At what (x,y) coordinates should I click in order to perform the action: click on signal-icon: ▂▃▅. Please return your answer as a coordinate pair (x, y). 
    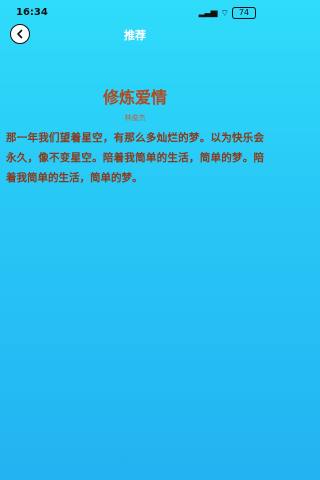
    Looking at the image, I should click on (208, 13).